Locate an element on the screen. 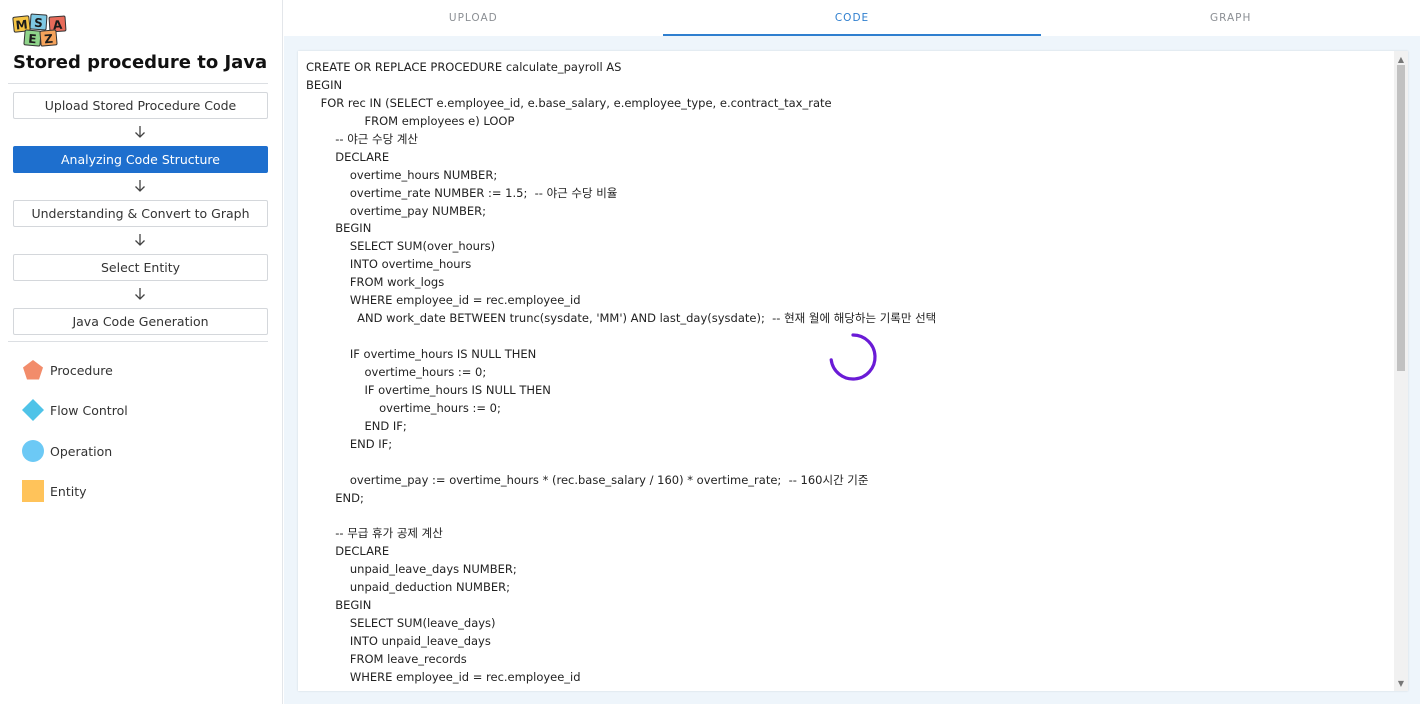 Image resolution: width=1420 pixels, height=704 pixels. code-line: unpaid_deduction NUMBER; is located at coordinates (408, 587).